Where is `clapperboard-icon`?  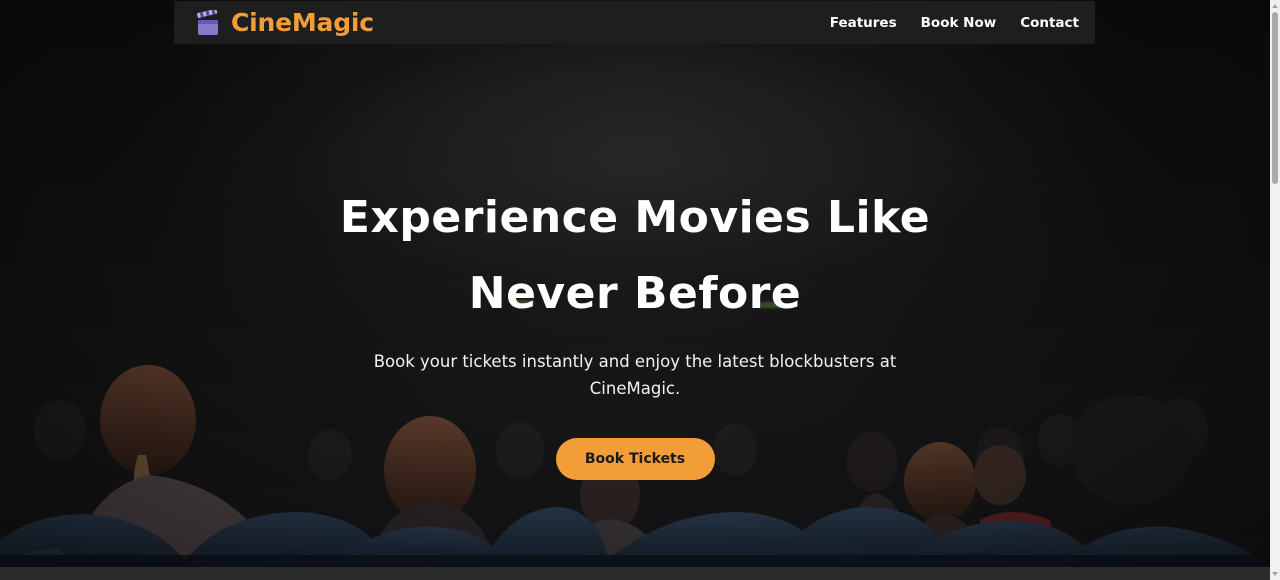 clapperboard-icon is located at coordinates (208, 22).